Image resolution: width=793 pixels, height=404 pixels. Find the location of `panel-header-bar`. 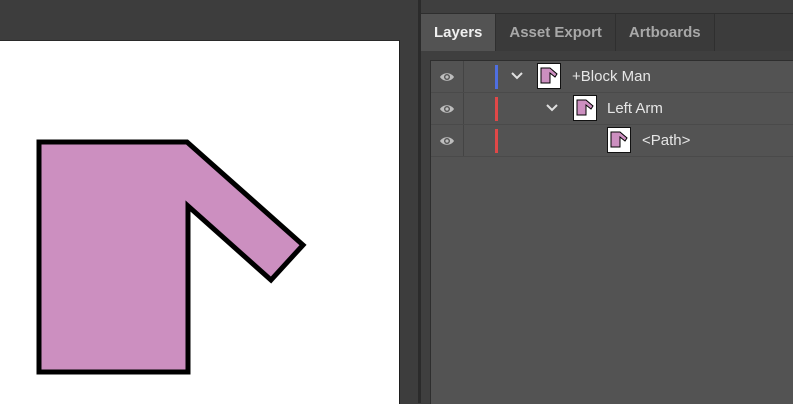

panel-header-bar is located at coordinates (607, 6).